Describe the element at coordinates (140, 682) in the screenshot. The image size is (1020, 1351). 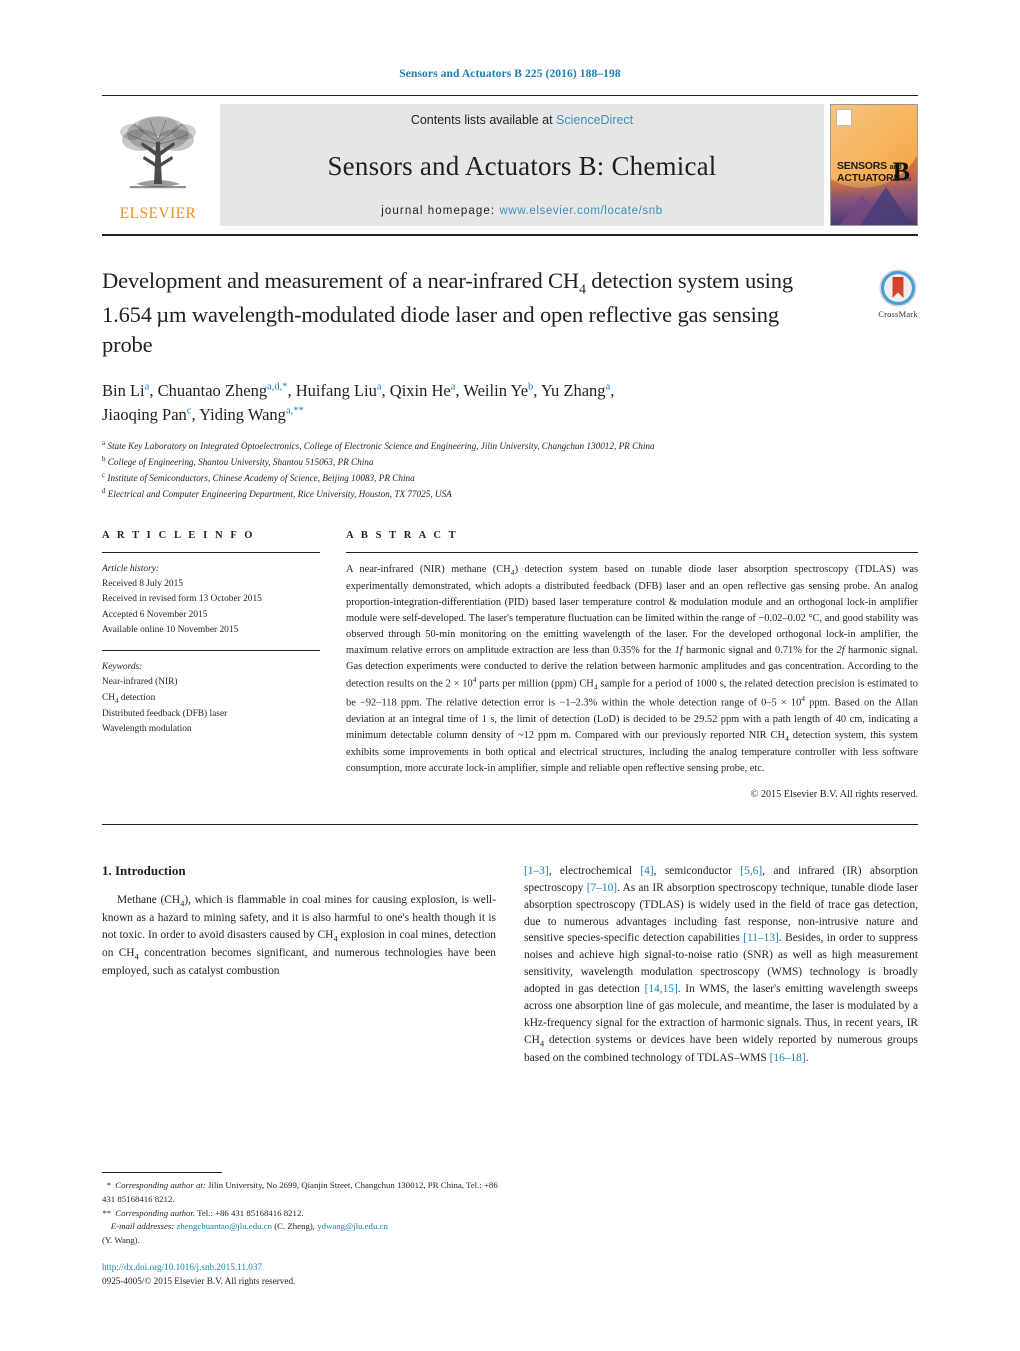
I see `keyword-item: Near-infrared (NIR)` at that location.